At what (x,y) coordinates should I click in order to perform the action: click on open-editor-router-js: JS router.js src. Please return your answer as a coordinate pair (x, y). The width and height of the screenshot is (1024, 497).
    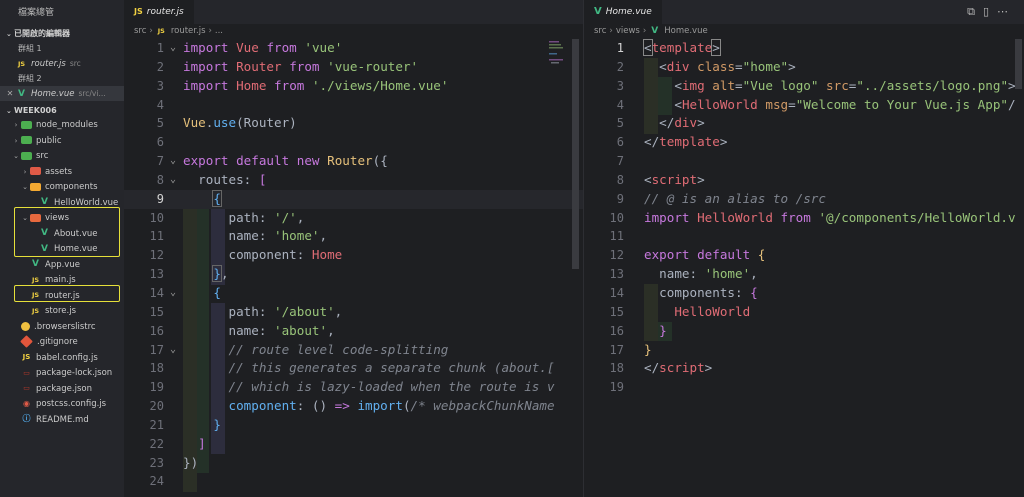
    Looking at the image, I should click on (62, 63).